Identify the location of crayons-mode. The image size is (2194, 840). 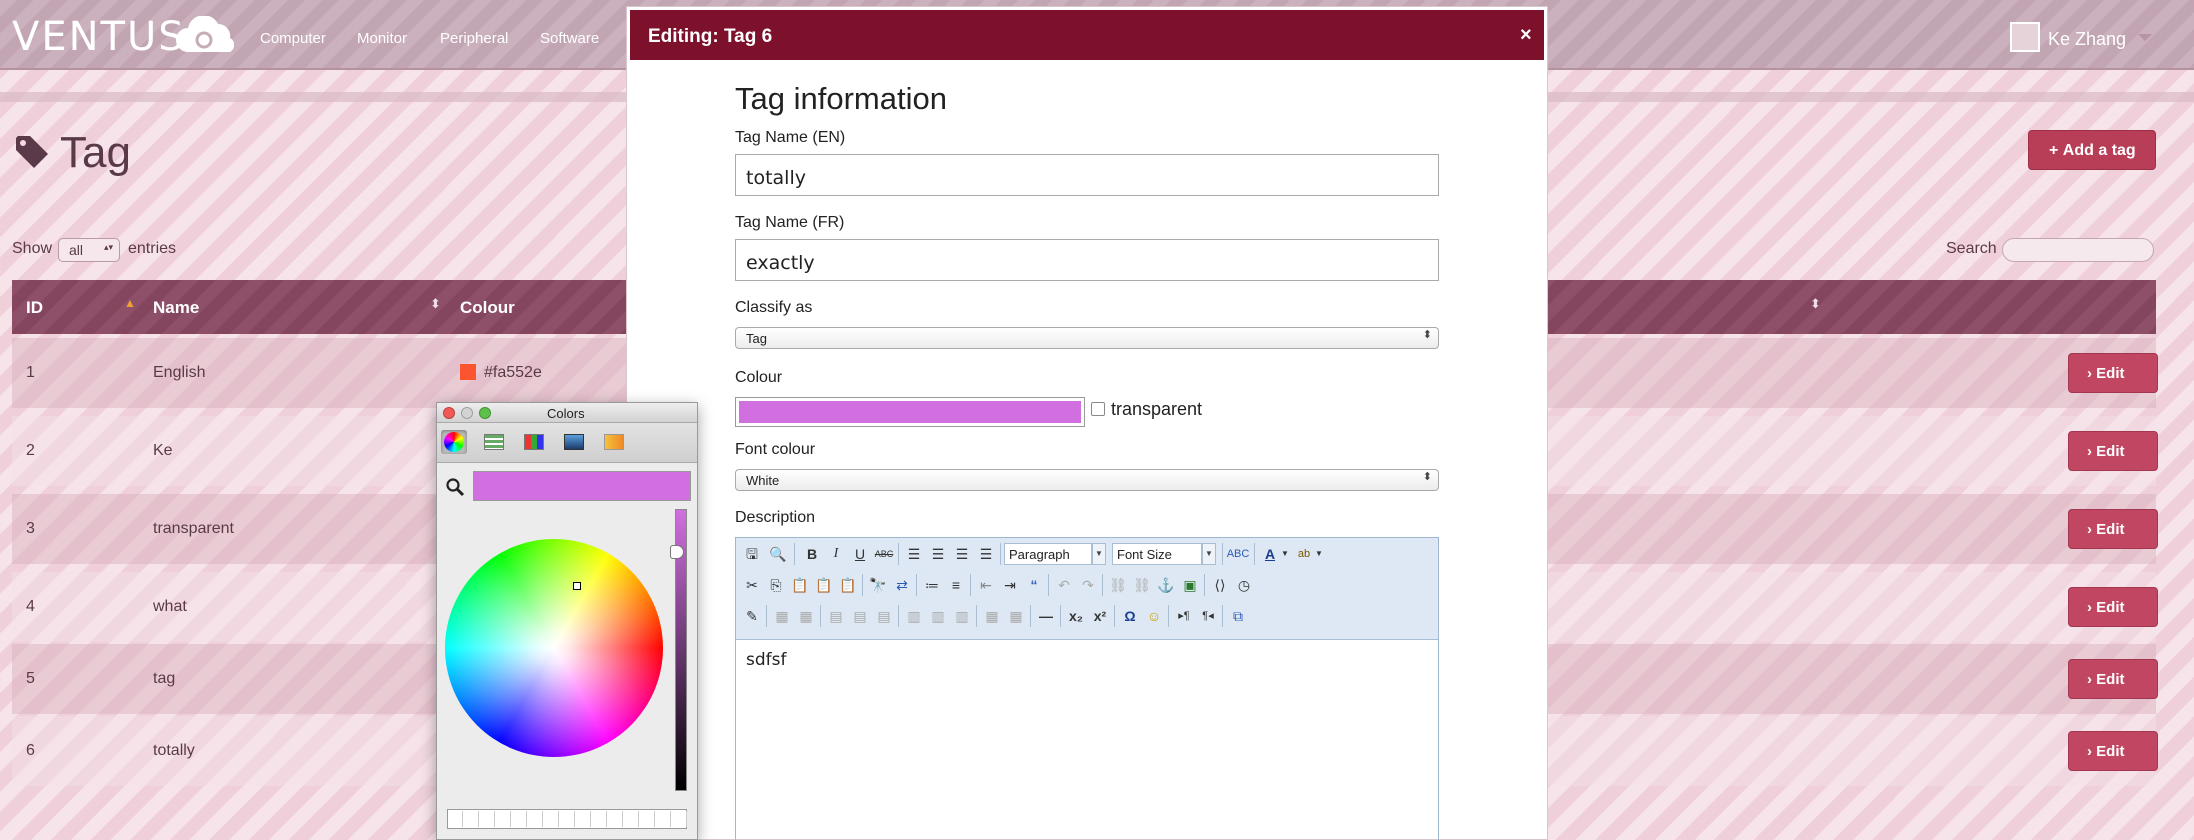
(614, 442).